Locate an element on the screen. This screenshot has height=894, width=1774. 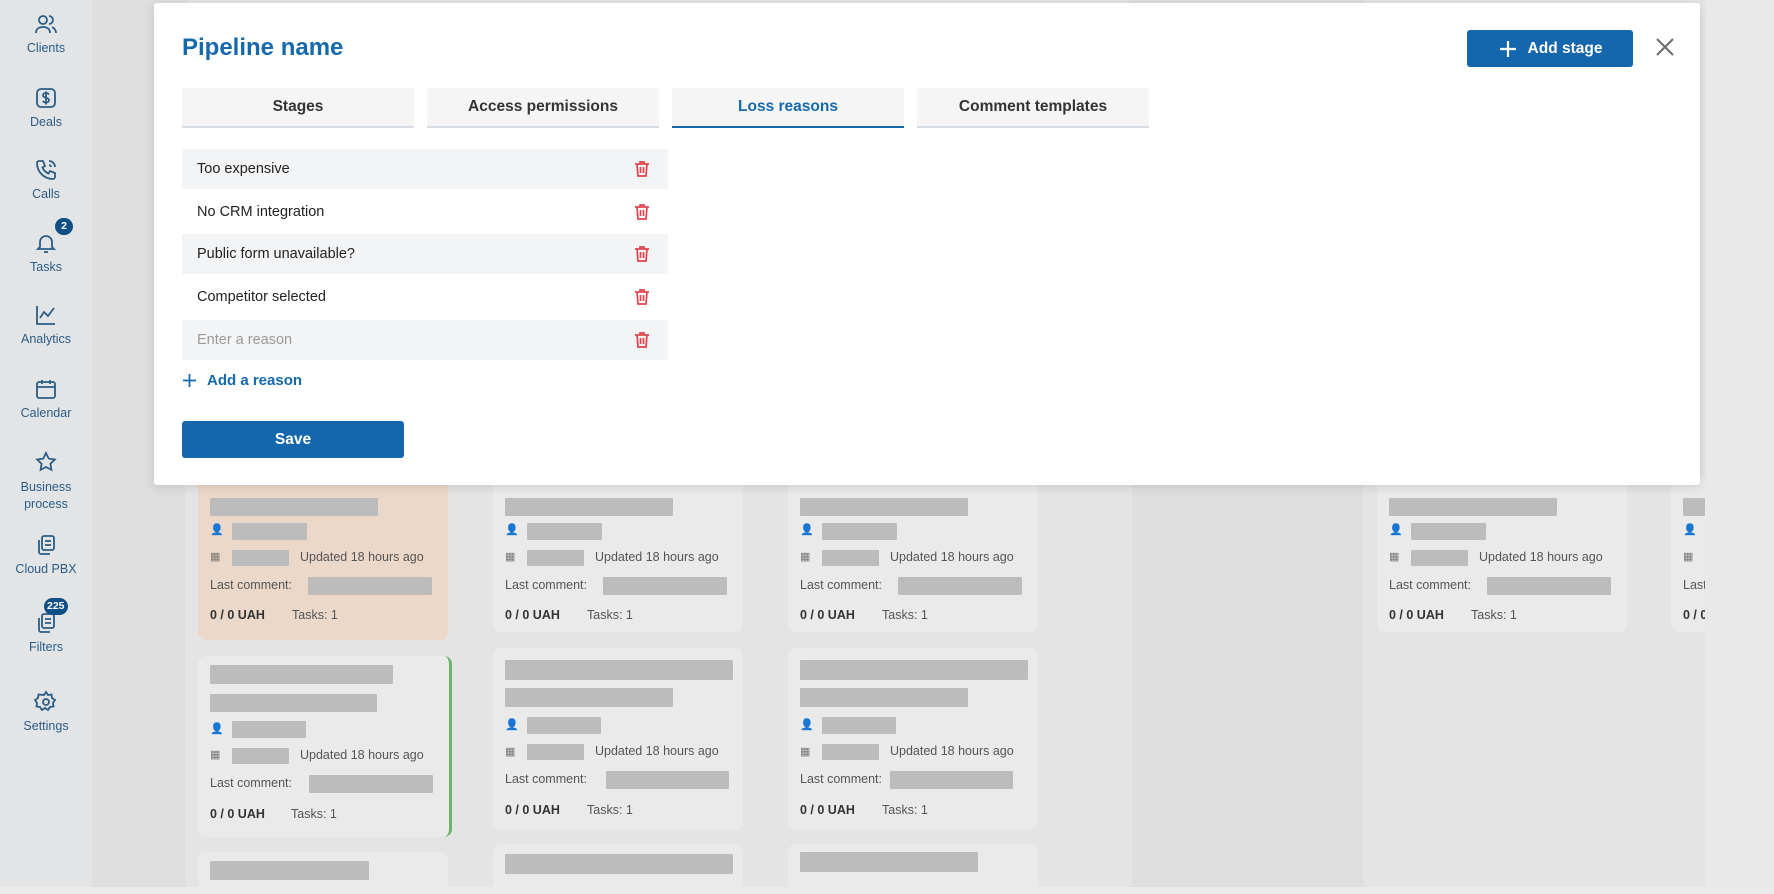
dollar-icon is located at coordinates (46, 98).